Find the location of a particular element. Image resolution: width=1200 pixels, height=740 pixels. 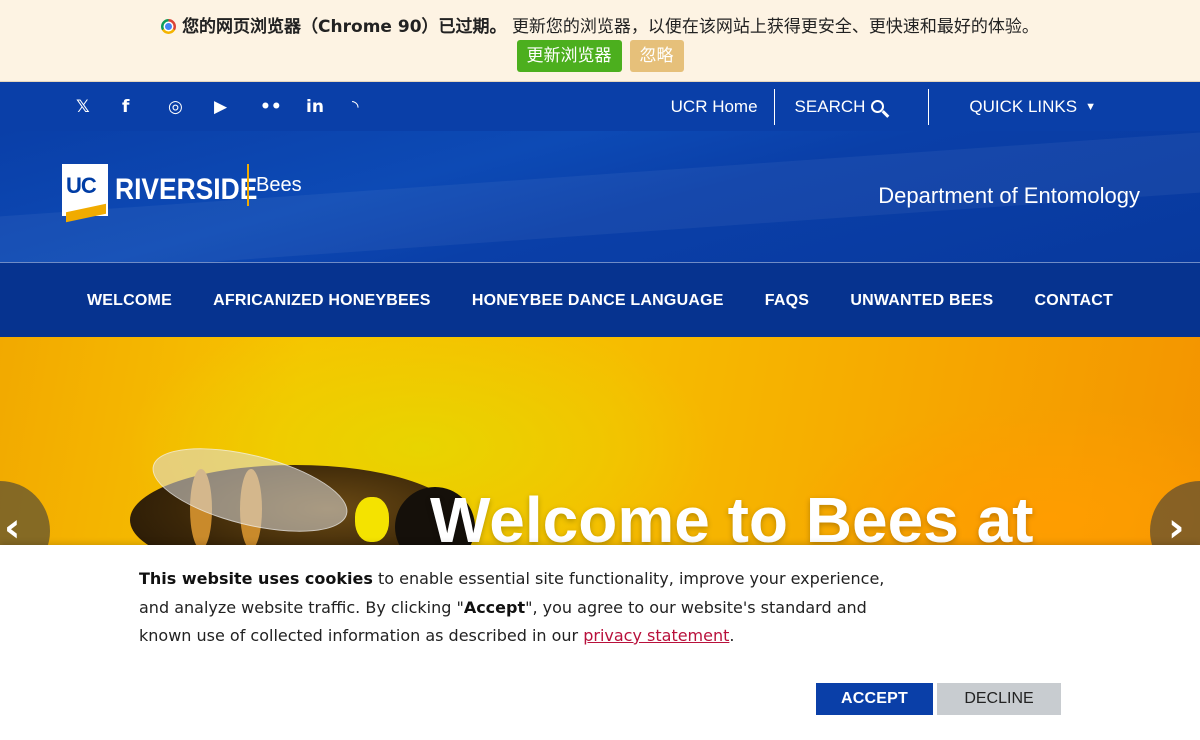

ucr-logo: UC RIVERSIDE Bees is located at coordinates (182, 193).